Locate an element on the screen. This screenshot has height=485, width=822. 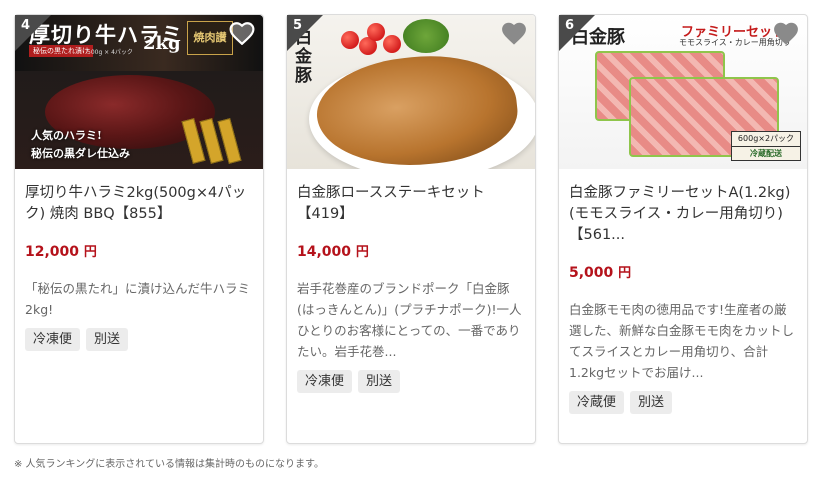
product-price: 14,000 円 is located at coordinates (411, 250).